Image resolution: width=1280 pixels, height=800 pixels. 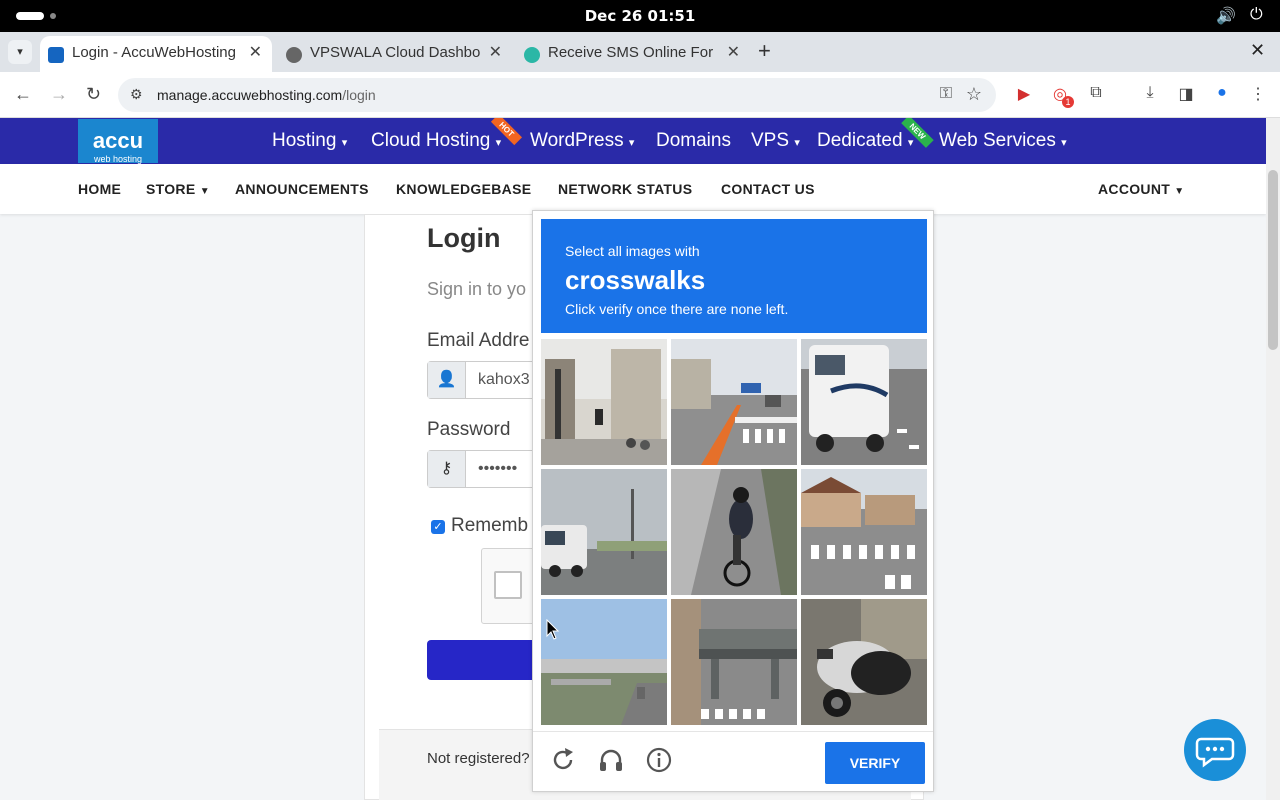 I want to click on tab-search-chevron-icon: ▾, so click(x=20, y=52).